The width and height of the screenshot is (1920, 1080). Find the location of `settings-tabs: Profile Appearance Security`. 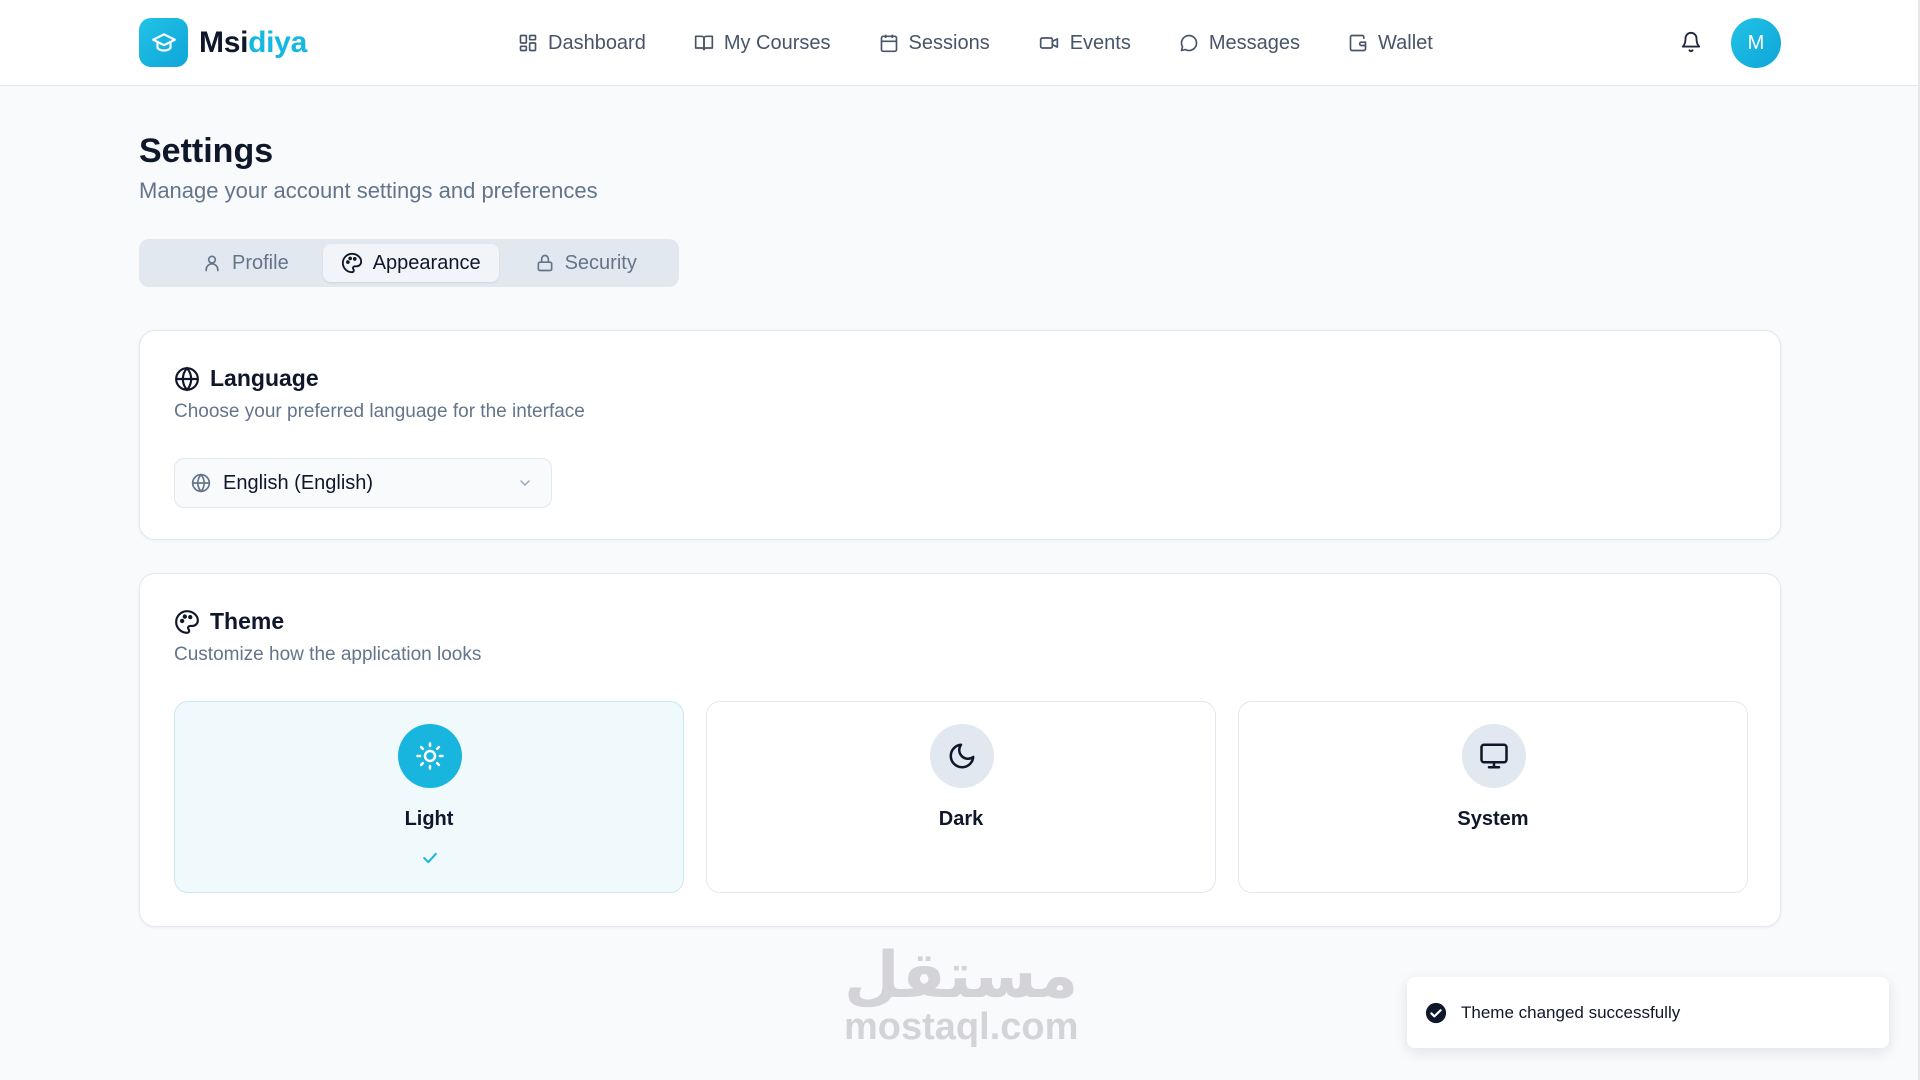

settings-tabs: Profile Appearance Security is located at coordinates (409, 263).